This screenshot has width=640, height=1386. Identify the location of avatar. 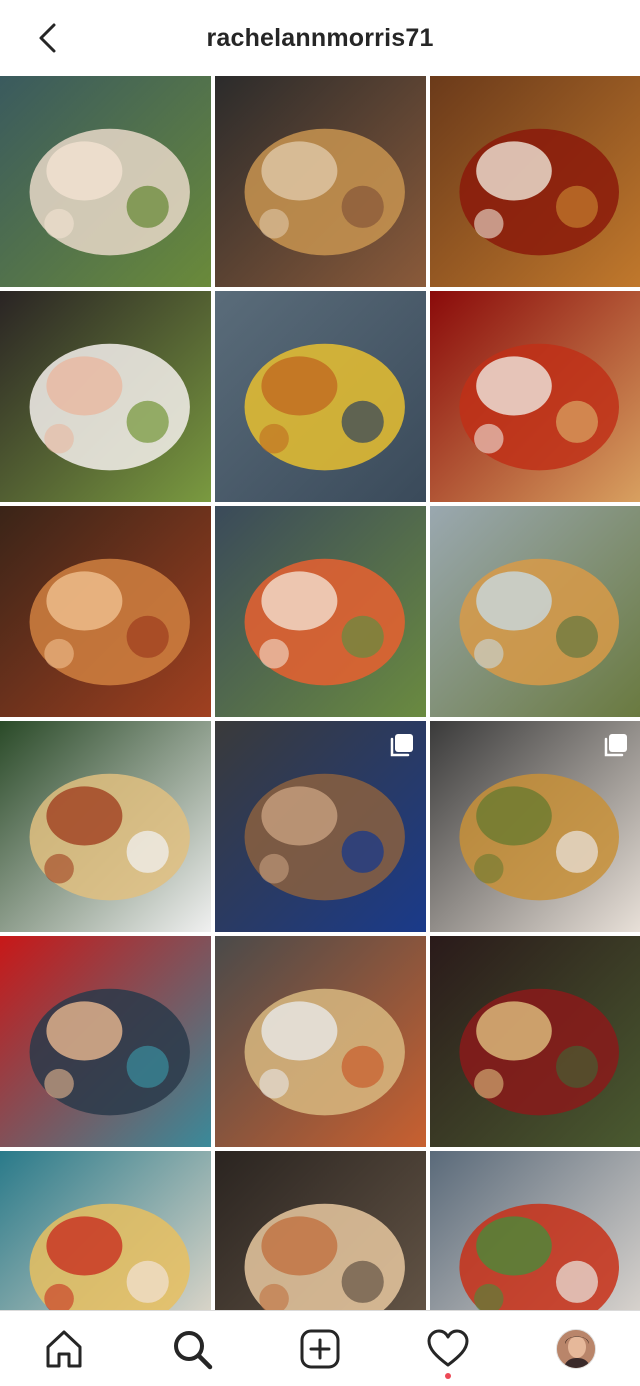
(576, 1349).